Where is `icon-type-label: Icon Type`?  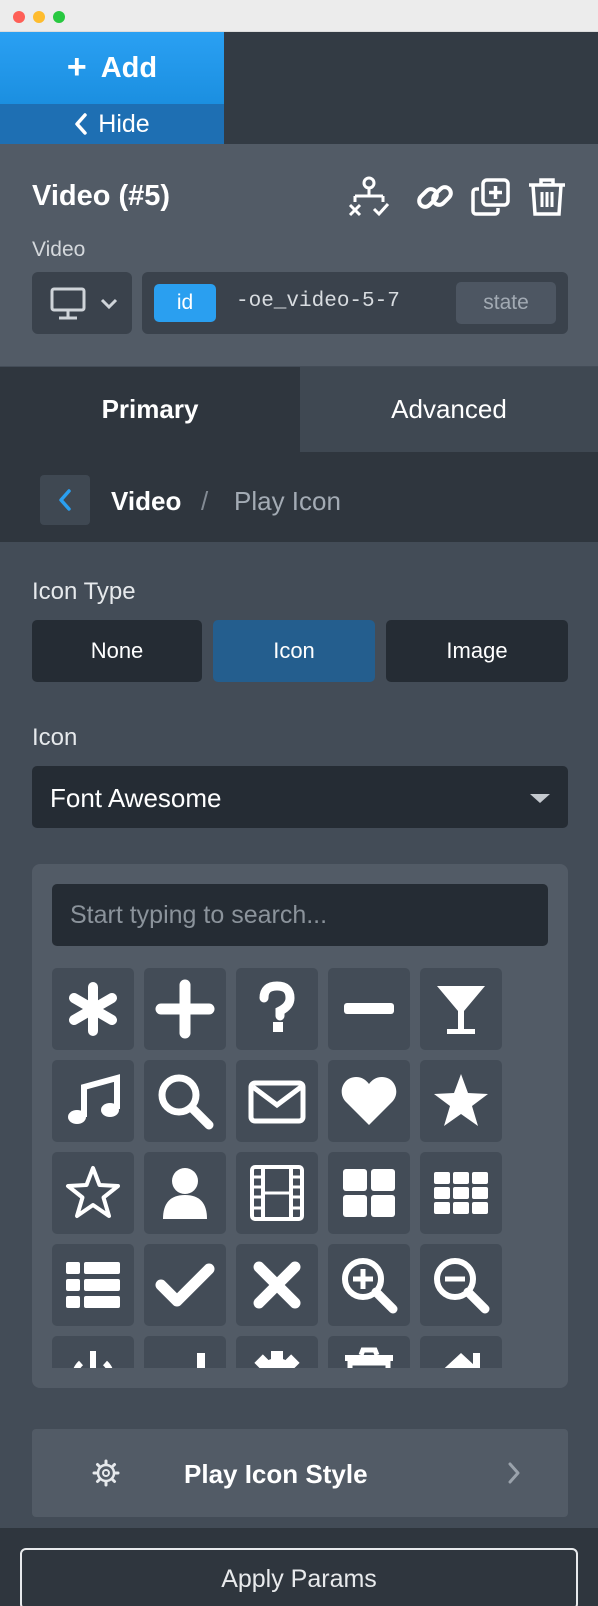 icon-type-label: Icon Type is located at coordinates (84, 591).